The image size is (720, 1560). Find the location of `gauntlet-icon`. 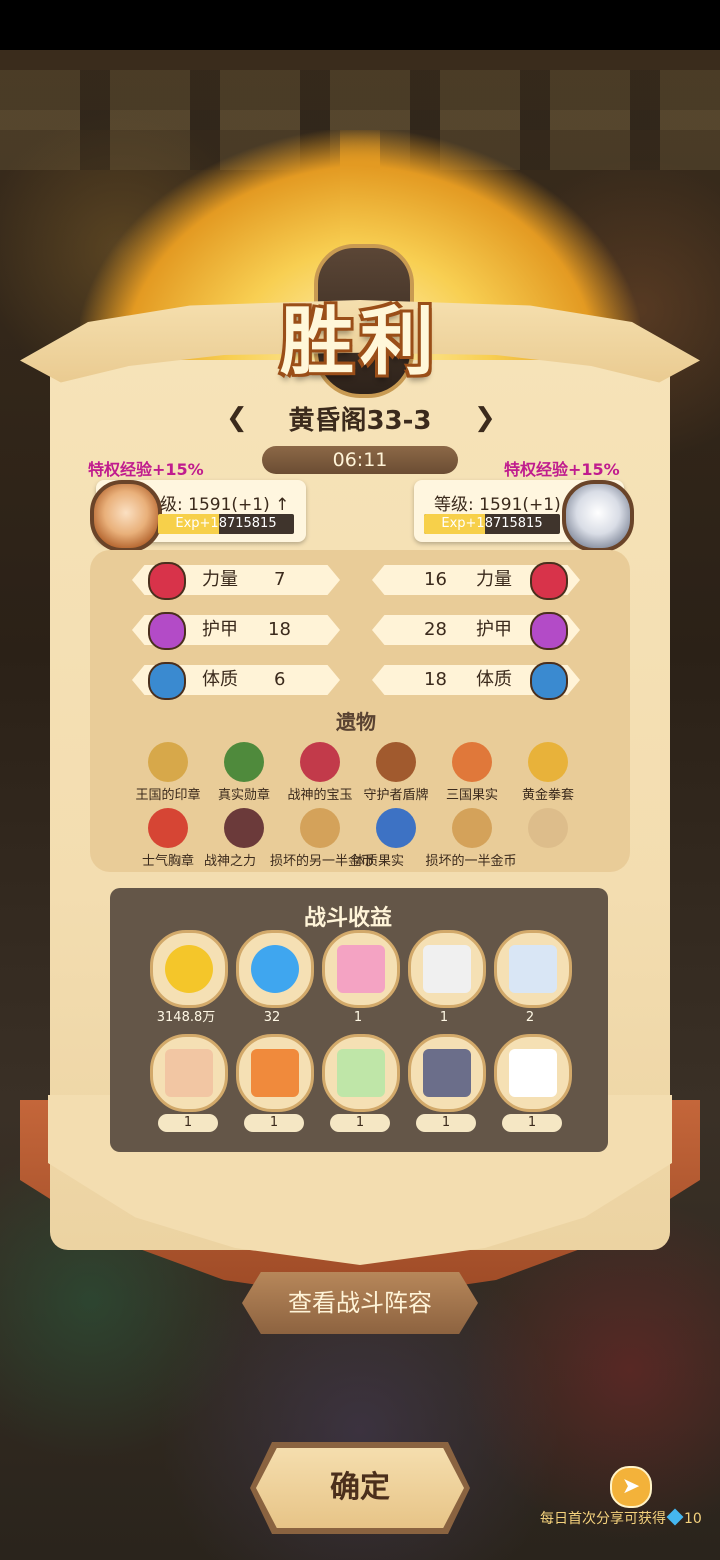

gauntlet-icon is located at coordinates (548, 762).